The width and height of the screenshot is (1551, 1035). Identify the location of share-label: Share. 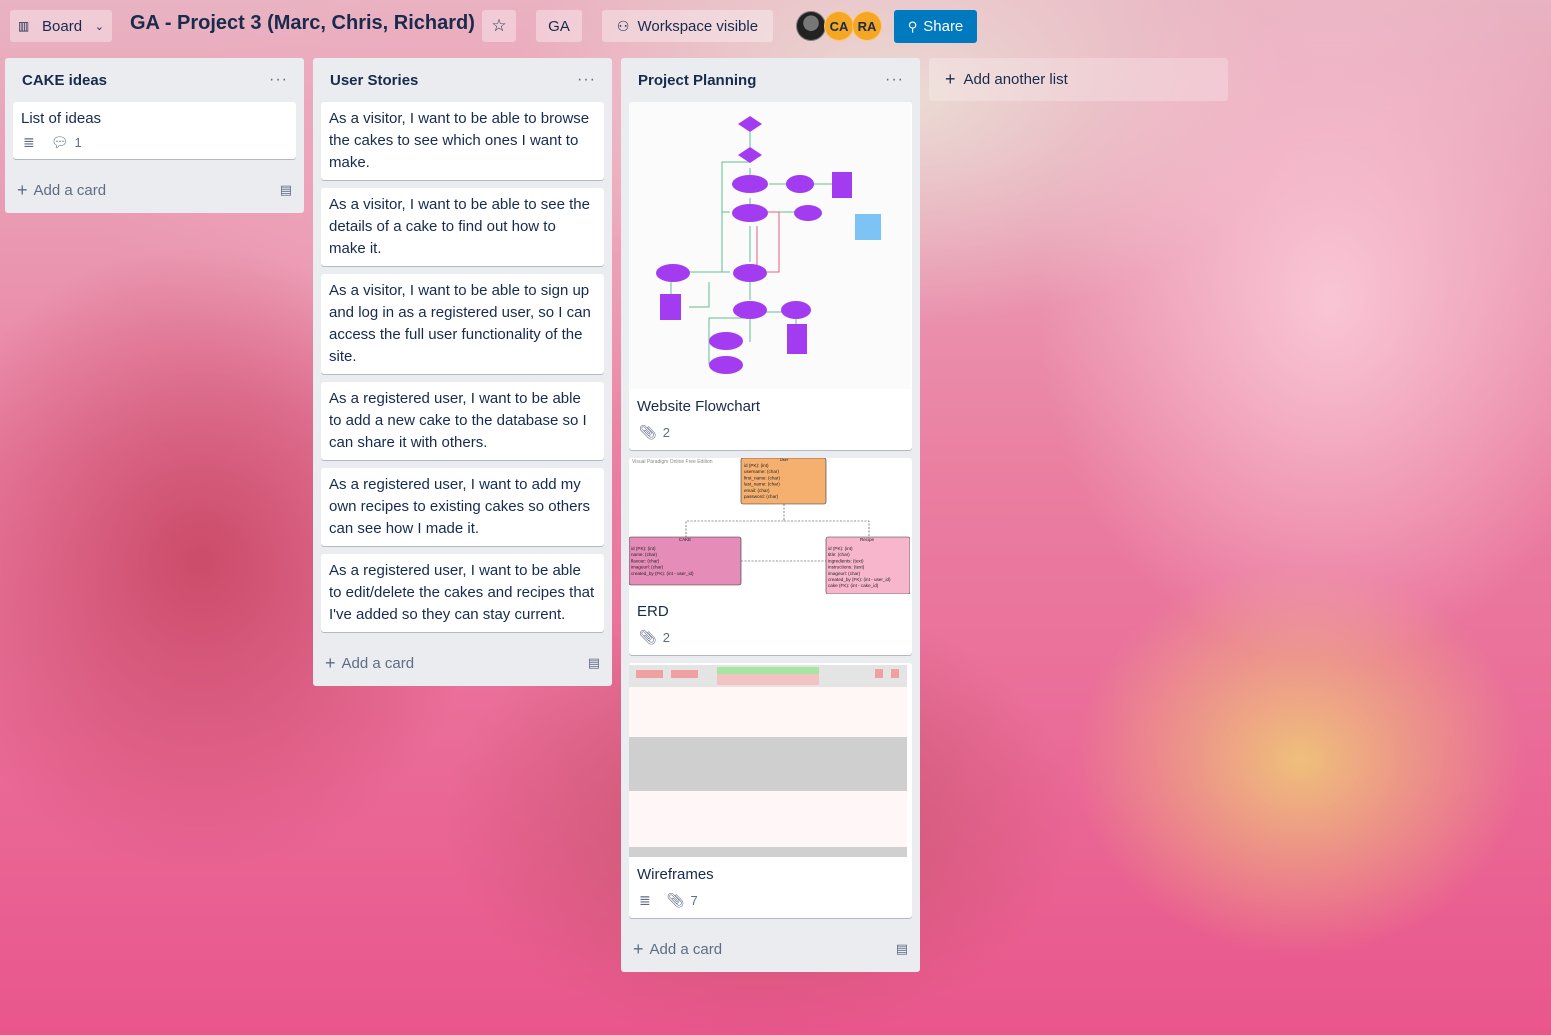
(943, 26).